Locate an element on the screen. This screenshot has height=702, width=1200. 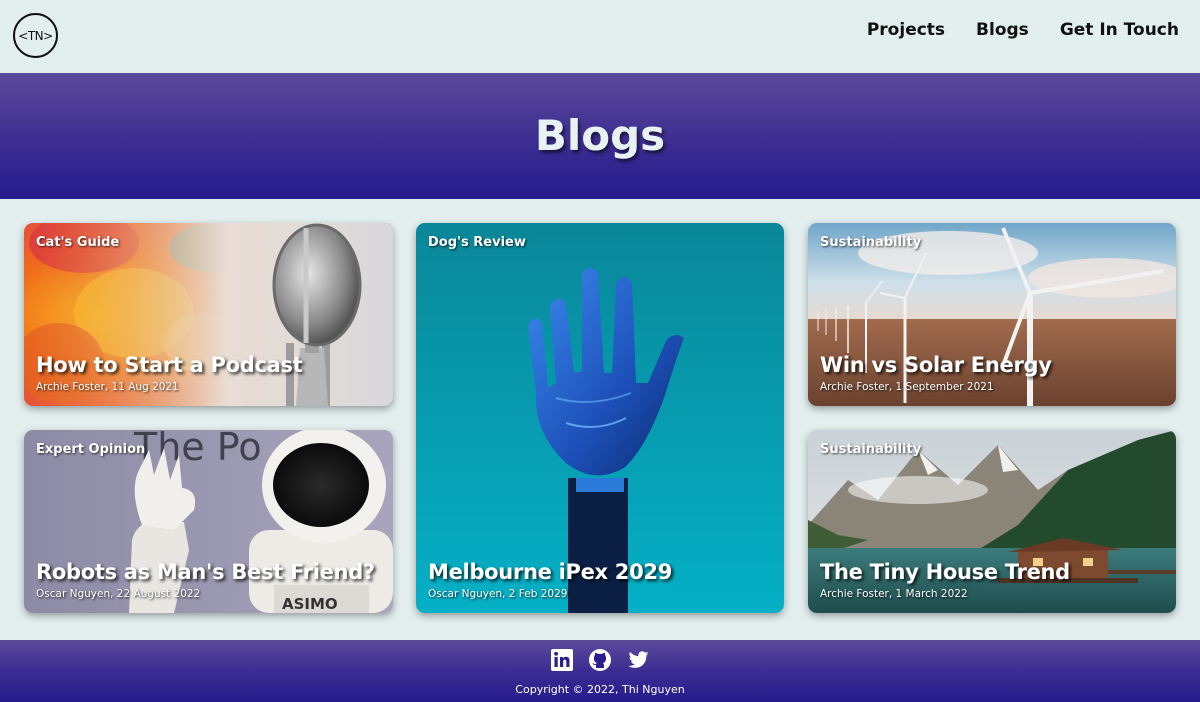
main-nav: Projects Blogs Get In Touch is located at coordinates (1023, 30).